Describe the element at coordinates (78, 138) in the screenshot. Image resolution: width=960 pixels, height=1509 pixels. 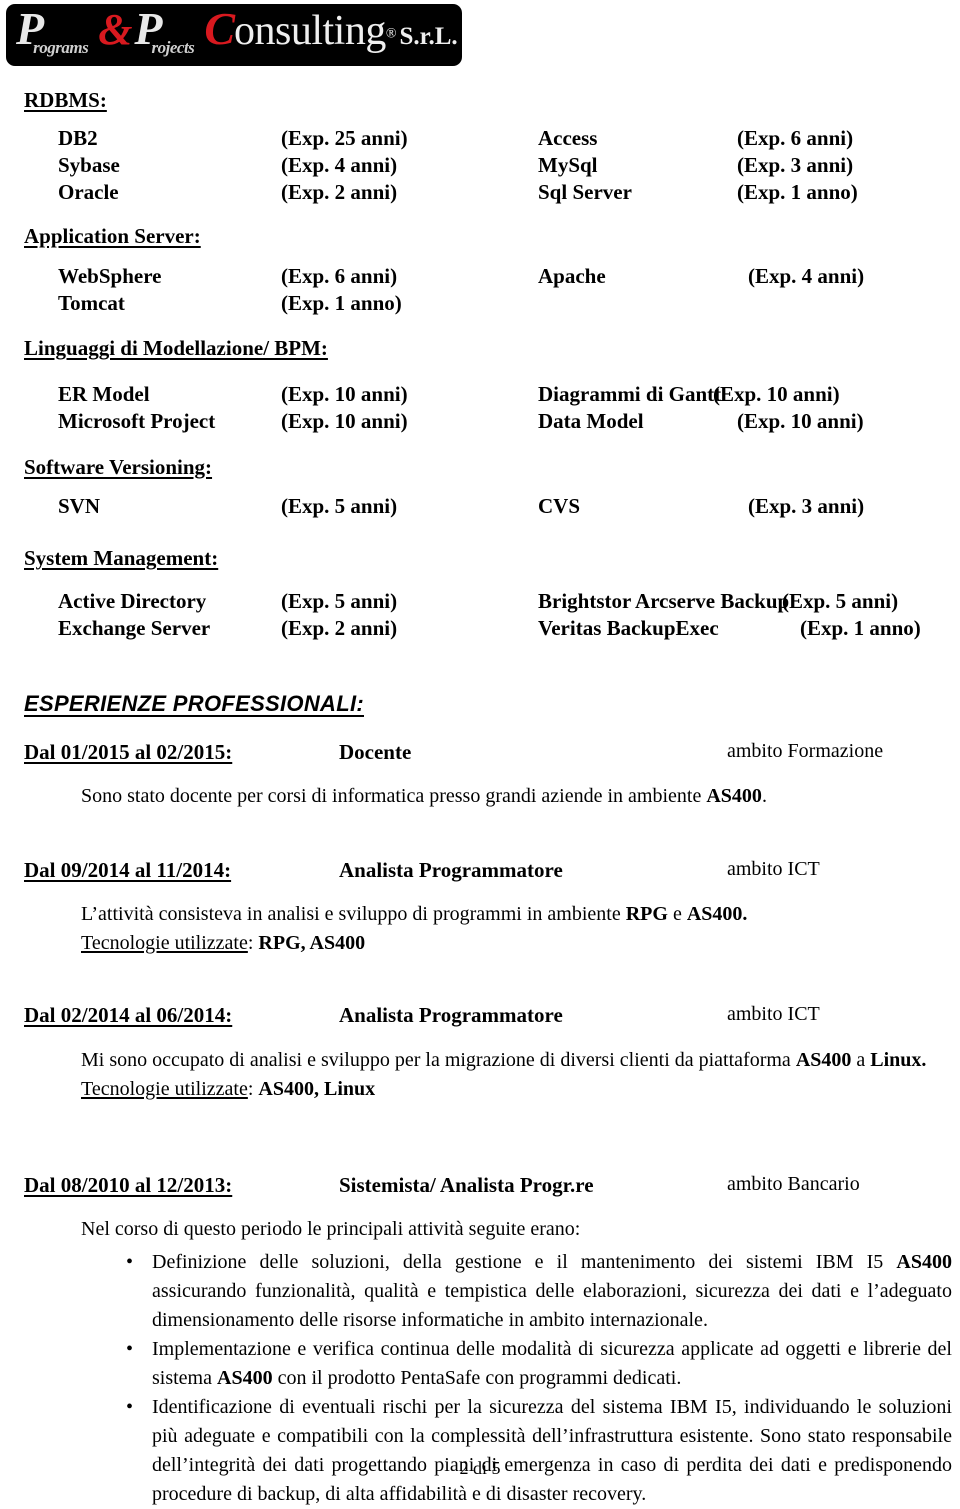
I see `skill-name: DB2` at that location.